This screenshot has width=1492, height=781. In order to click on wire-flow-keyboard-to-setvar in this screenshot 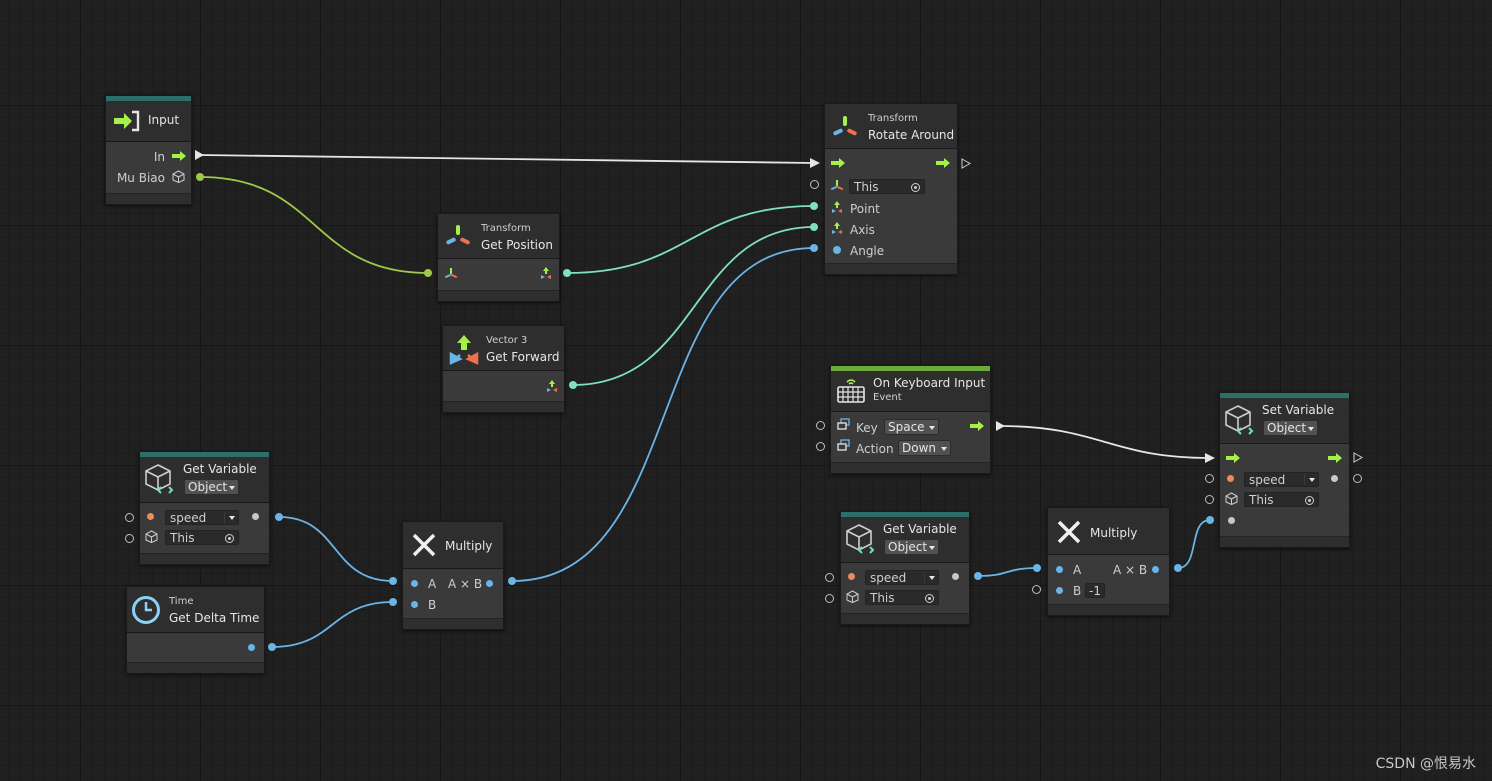, I will do `click(1105, 442)`.